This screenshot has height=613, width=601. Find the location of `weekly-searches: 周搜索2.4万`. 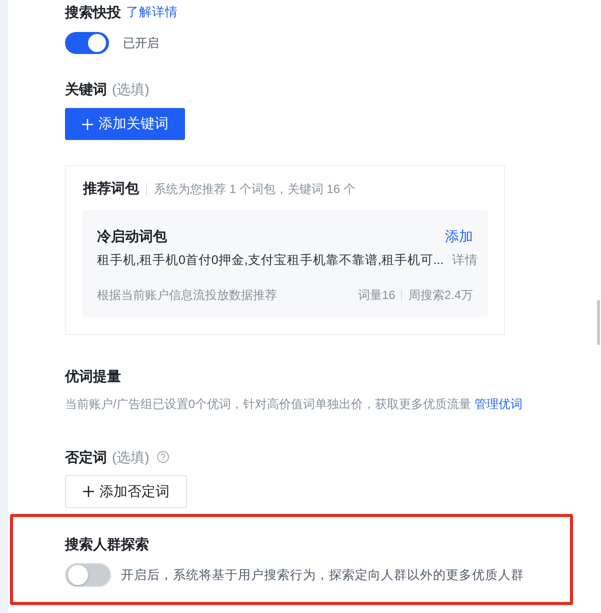

weekly-searches: 周搜索2.4万 is located at coordinates (440, 295).